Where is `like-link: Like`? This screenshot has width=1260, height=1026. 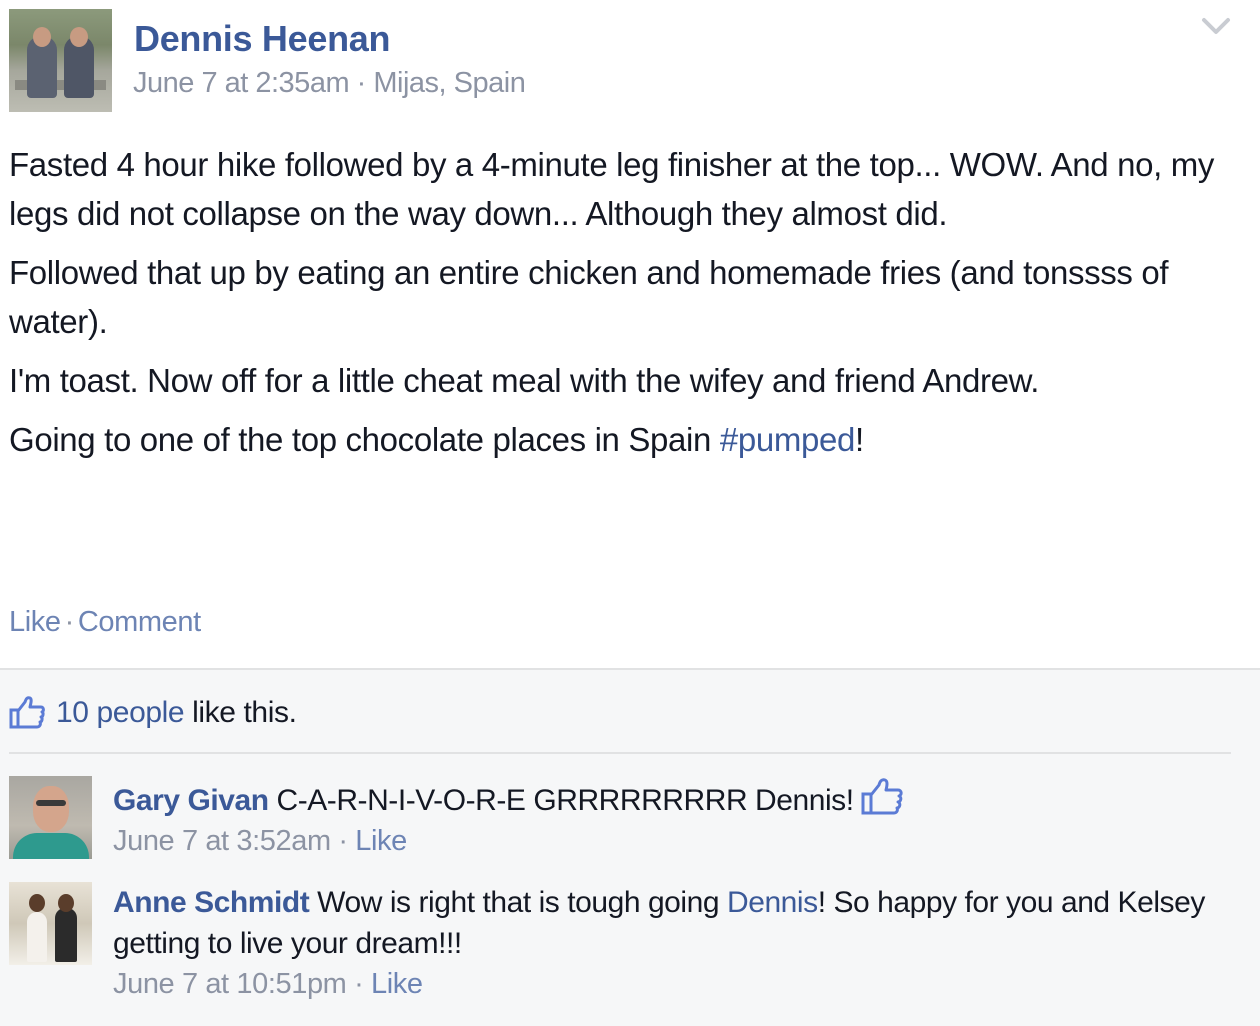 like-link: Like is located at coordinates (35, 622).